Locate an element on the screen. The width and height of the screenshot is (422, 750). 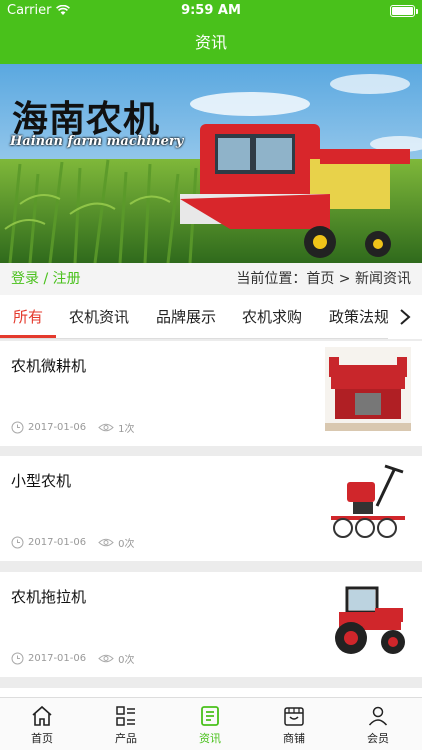
tabbar-products: 产品 is located at coordinates (126, 724).